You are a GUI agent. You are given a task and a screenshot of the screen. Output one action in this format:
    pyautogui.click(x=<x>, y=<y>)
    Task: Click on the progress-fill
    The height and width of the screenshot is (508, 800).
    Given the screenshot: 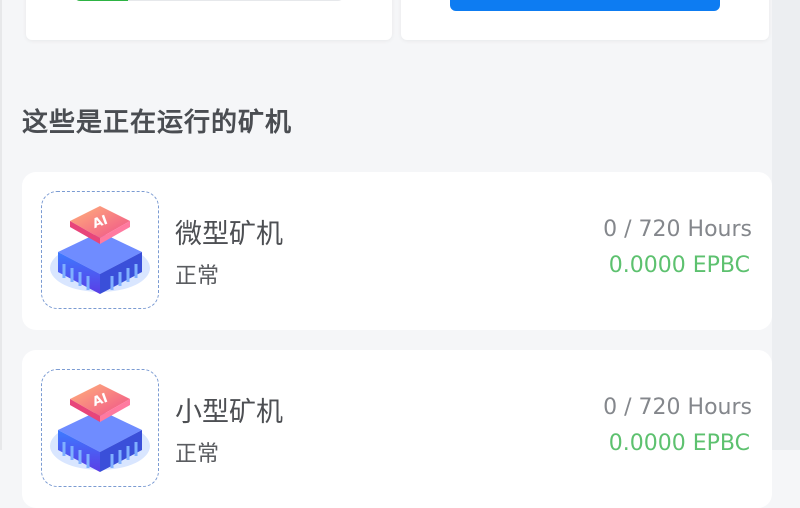 What is the action you would take?
    pyautogui.click(x=101, y=0)
    